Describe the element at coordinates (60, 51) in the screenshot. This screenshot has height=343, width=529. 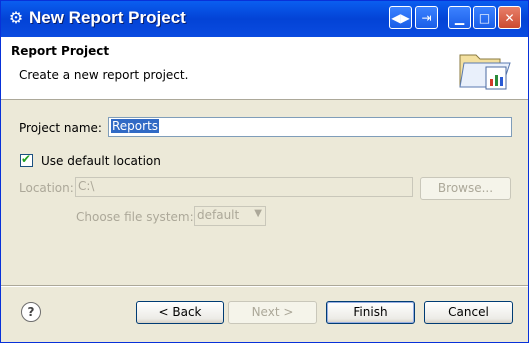
I see `page-title: Report Project` at that location.